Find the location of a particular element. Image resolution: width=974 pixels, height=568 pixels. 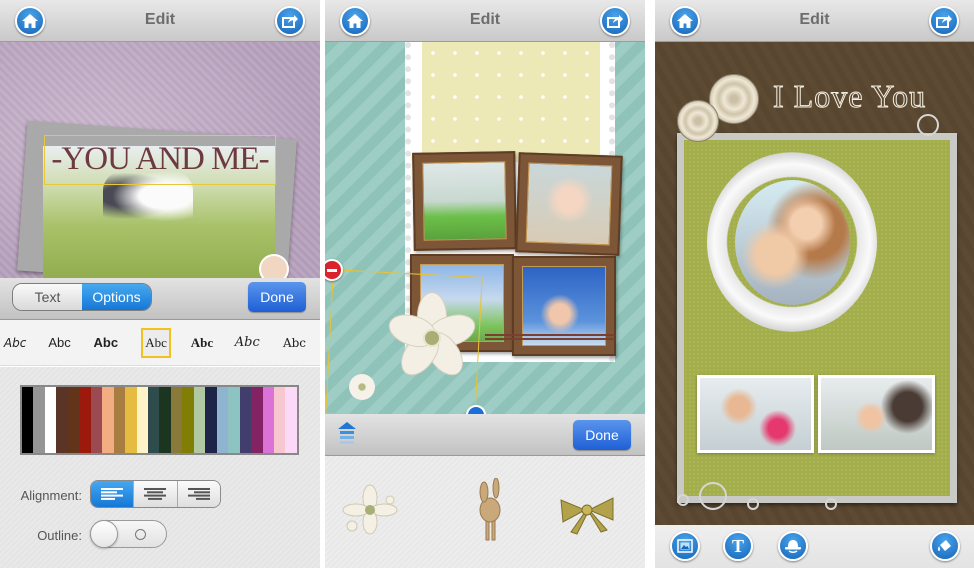

collapse-button is located at coordinates (347, 434).